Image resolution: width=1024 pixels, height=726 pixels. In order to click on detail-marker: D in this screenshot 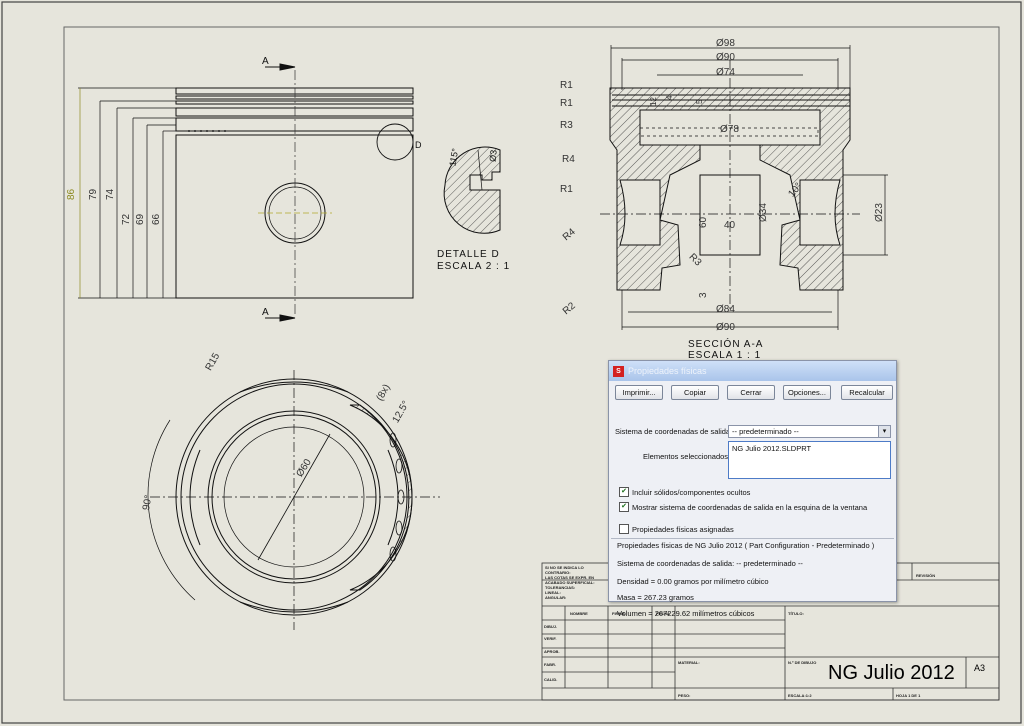, I will do `click(418, 145)`.